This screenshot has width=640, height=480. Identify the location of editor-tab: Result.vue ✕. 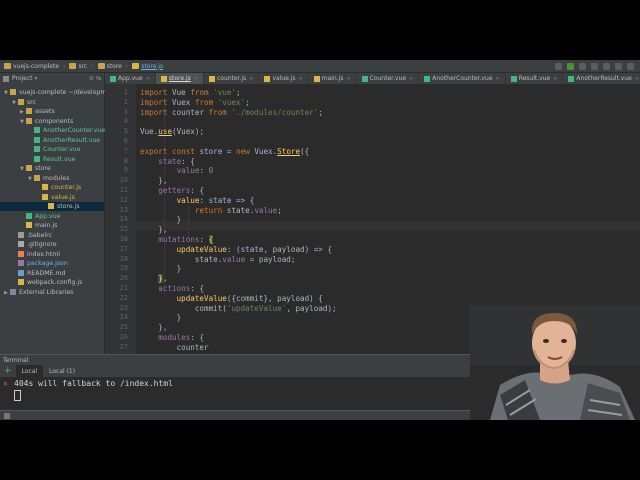
(535, 78).